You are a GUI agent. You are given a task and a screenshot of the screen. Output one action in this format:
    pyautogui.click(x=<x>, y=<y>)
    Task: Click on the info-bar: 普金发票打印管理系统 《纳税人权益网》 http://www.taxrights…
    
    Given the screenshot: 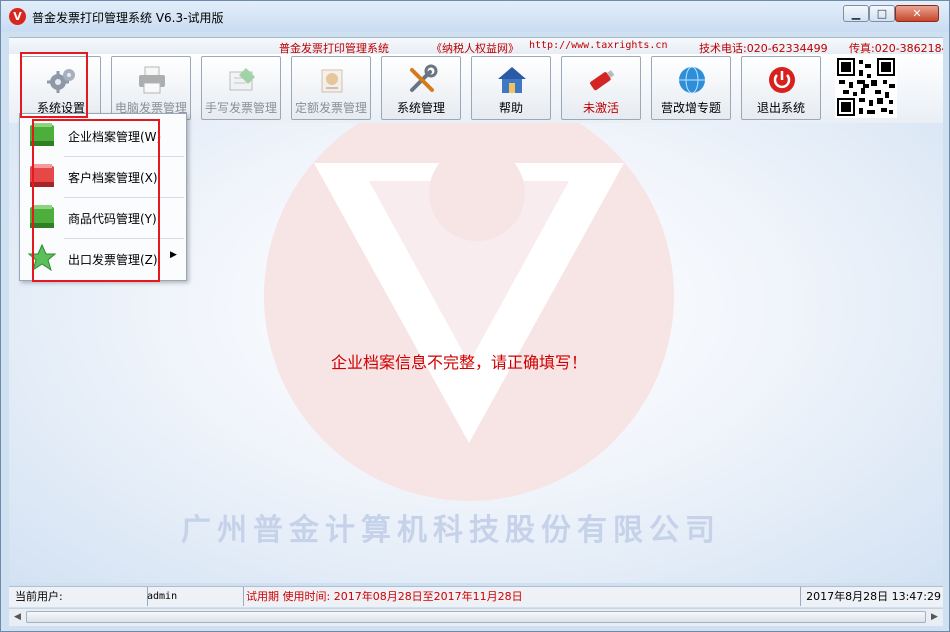 What is the action you would take?
    pyautogui.click(x=476, y=46)
    